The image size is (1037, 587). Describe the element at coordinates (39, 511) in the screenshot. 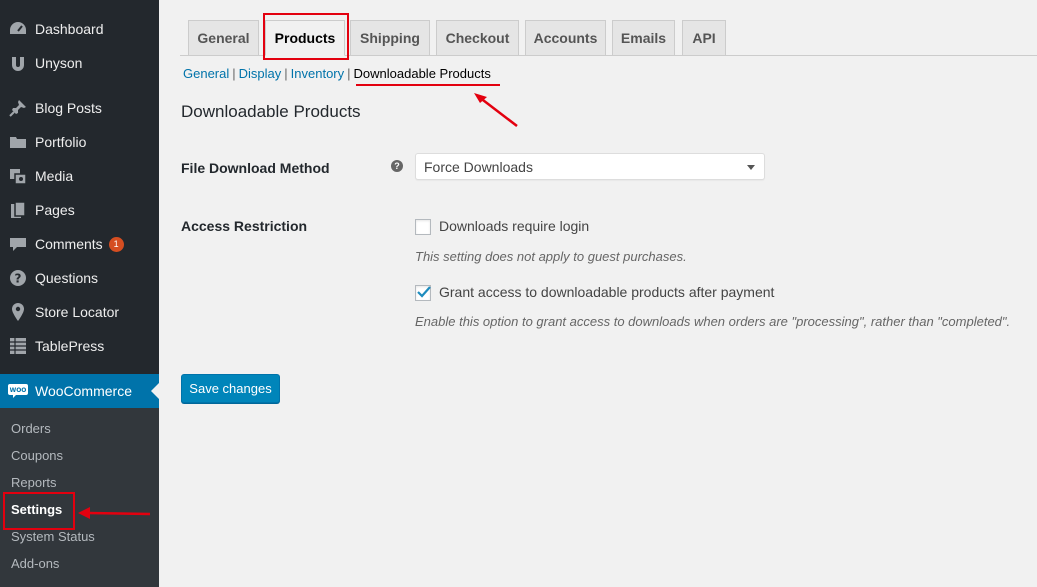

I see `annotation-box-settings` at that location.